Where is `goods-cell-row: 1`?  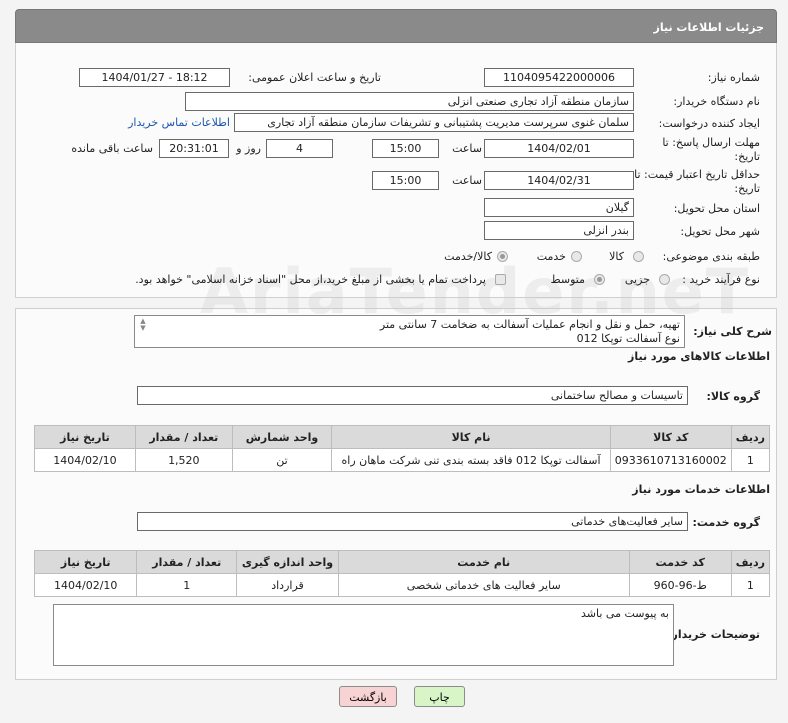 goods-cell-row: 1 is located at coordinates (750, 460).